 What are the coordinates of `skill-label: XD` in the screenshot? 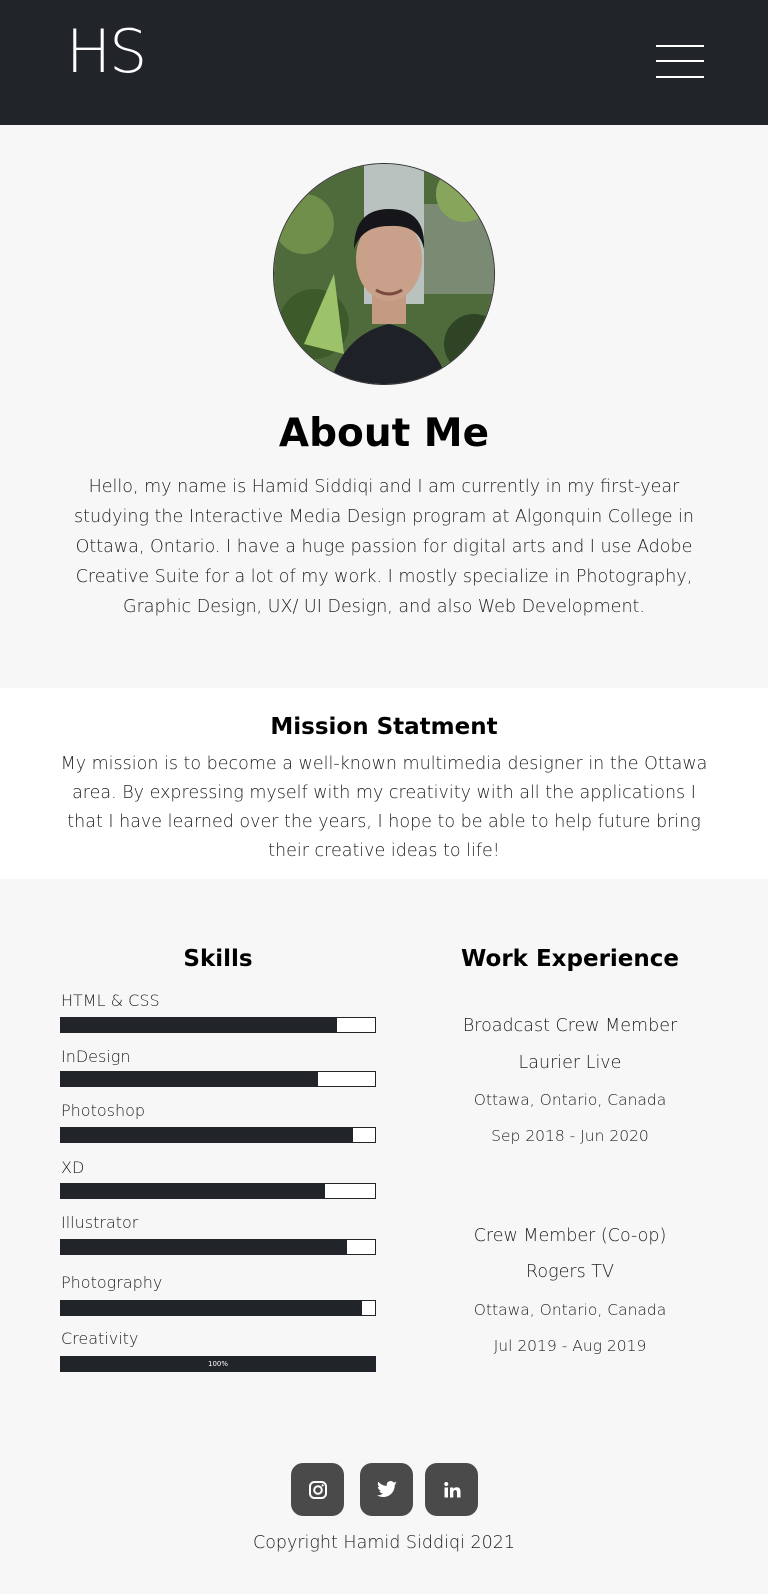 It's located at (73, 1167).